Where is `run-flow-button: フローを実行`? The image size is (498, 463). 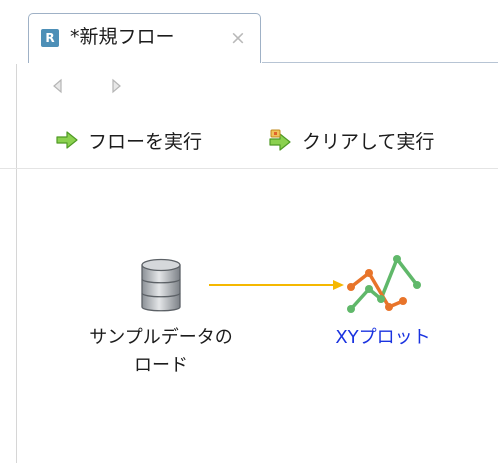 run-flow-button: フローを実行 is located at coordinates (129, 140).